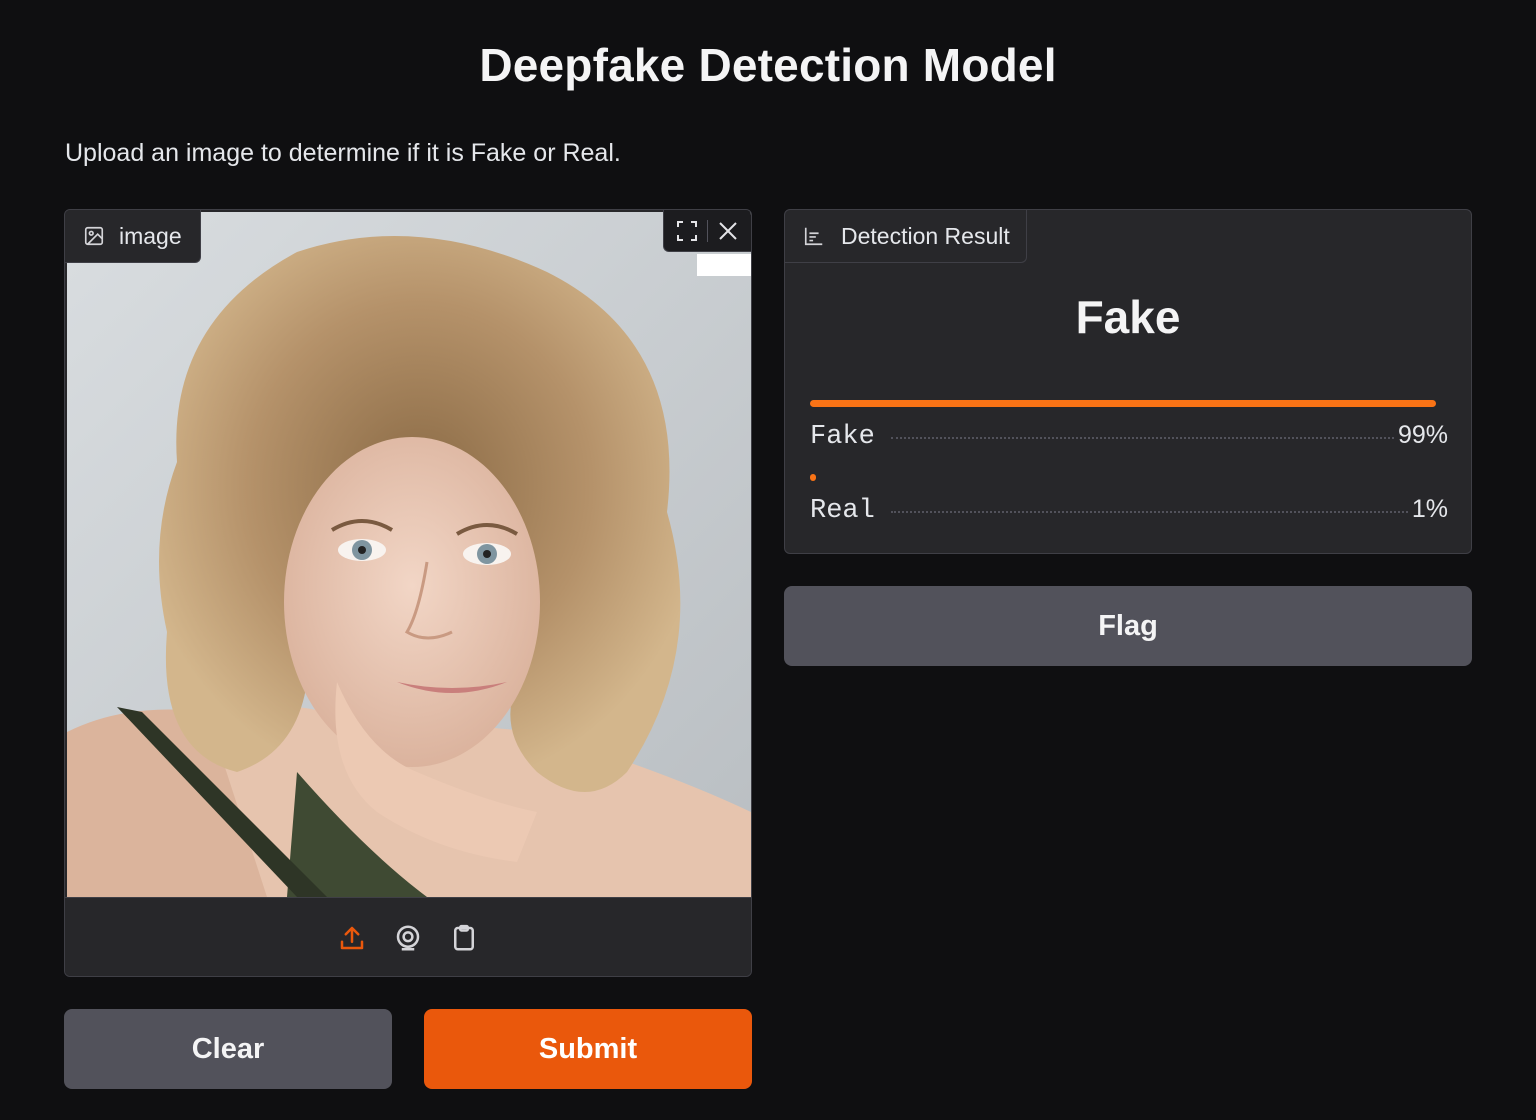 The height and width of the screenshot is (1120, 1536). What do you see at coordinates (464, 938) in the screenshot?
I see `clipboard-icon` at bounding box center [464, 938].